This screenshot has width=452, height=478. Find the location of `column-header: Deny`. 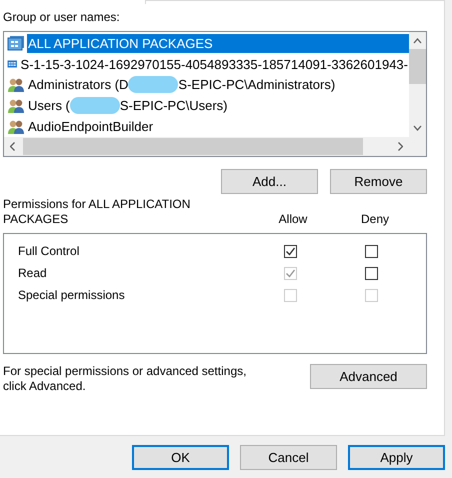

column-header: Deny is located at coordinates (375, 219).